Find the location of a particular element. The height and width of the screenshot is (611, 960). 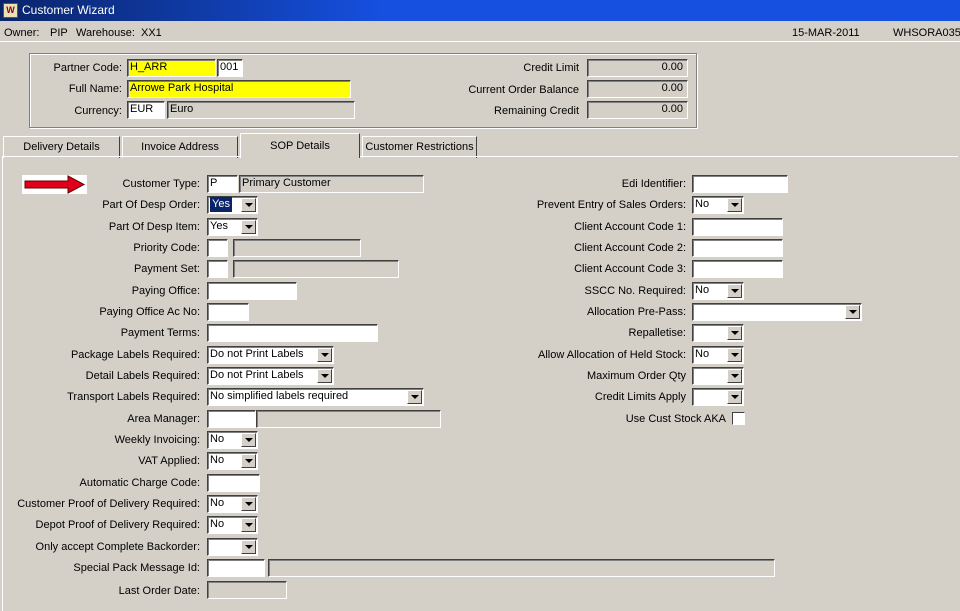

payment-terms-field is located at coordinates (292, 333).